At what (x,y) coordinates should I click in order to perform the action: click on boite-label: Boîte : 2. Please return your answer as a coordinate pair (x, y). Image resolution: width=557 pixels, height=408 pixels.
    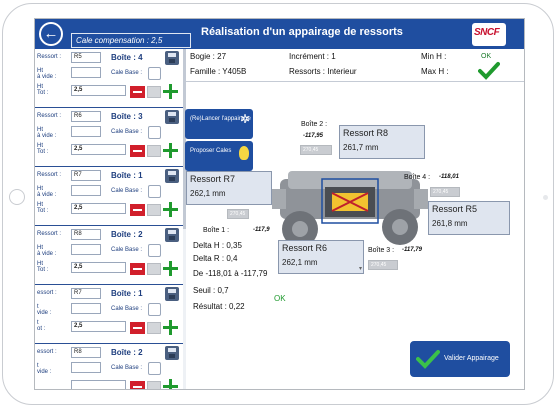
    Looking at the image, I should click on (127, 234).